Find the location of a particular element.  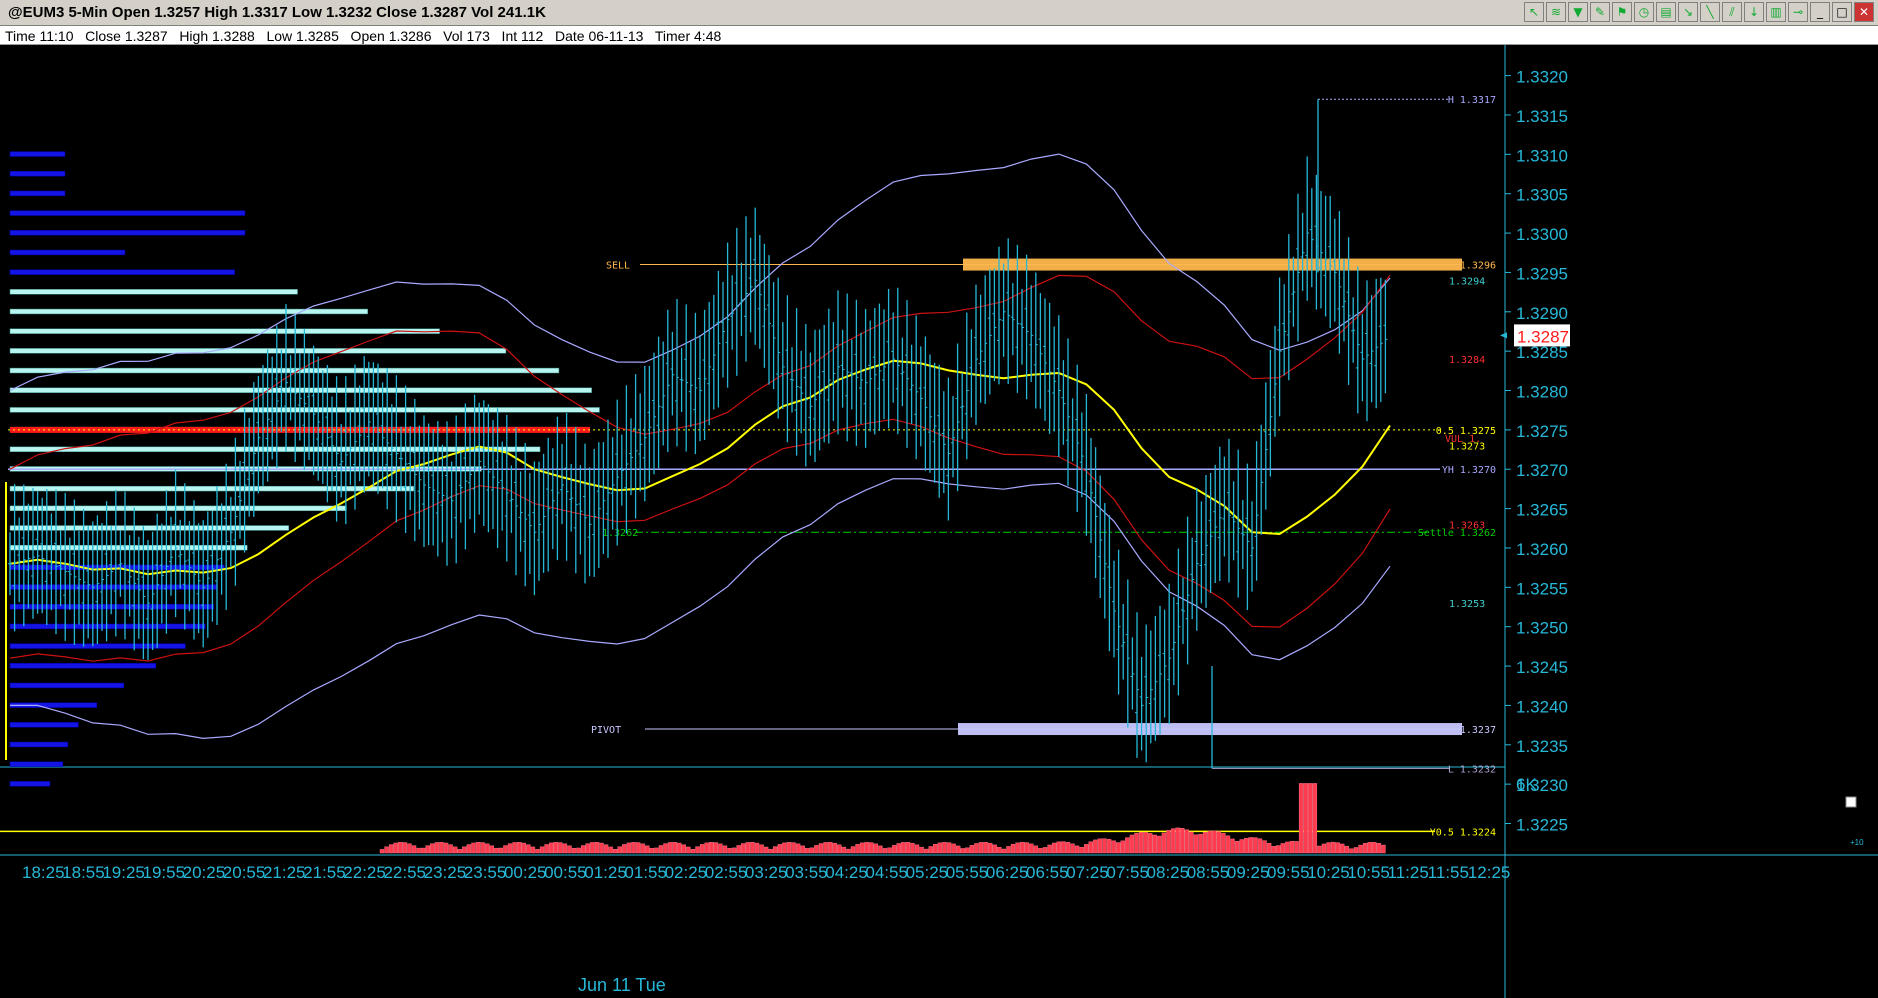

arrow-down-icon: ↓ is located at coordinates (1754, 12).